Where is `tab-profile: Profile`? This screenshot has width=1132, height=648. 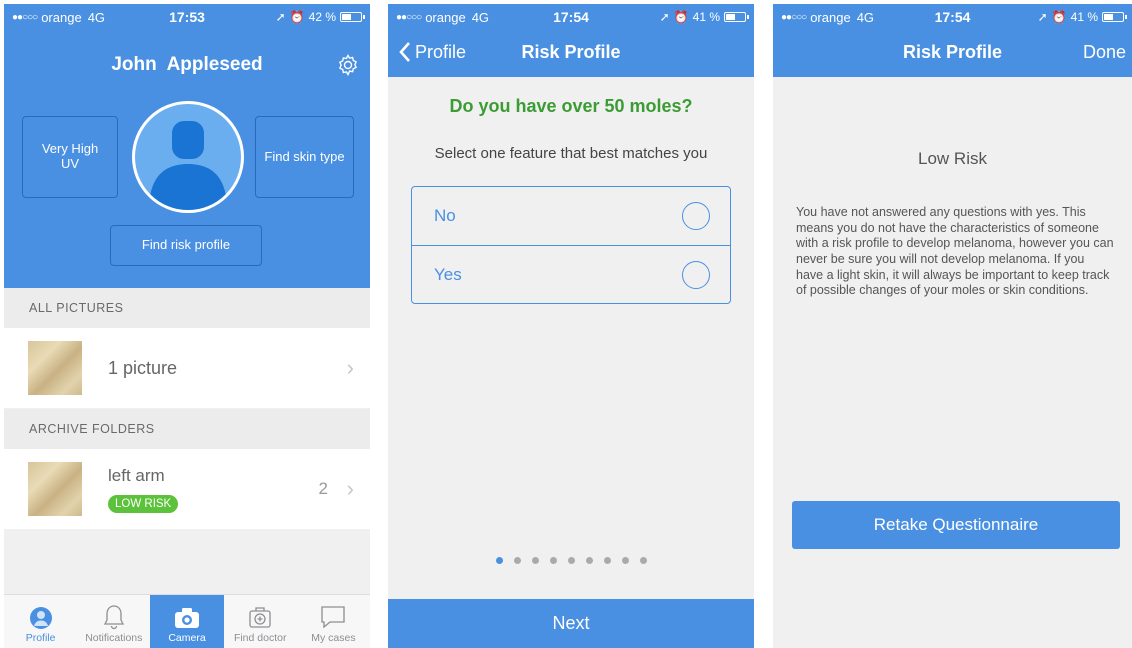 tab-profile: Profile is located at coordinates (40, 621).